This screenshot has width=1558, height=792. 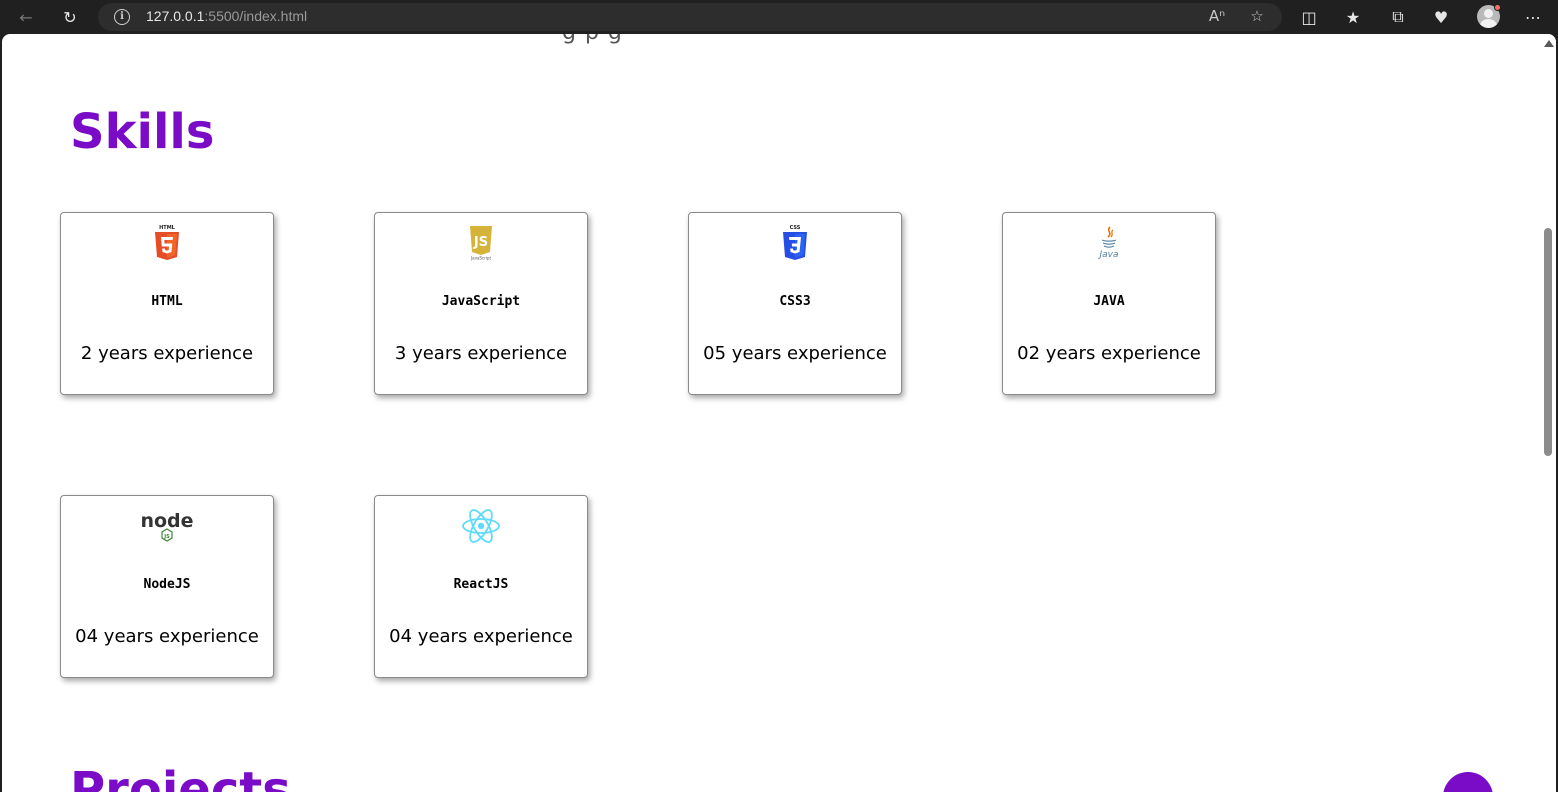 I want to click on scrollbar-thumb, so click(x=1548, y=342).